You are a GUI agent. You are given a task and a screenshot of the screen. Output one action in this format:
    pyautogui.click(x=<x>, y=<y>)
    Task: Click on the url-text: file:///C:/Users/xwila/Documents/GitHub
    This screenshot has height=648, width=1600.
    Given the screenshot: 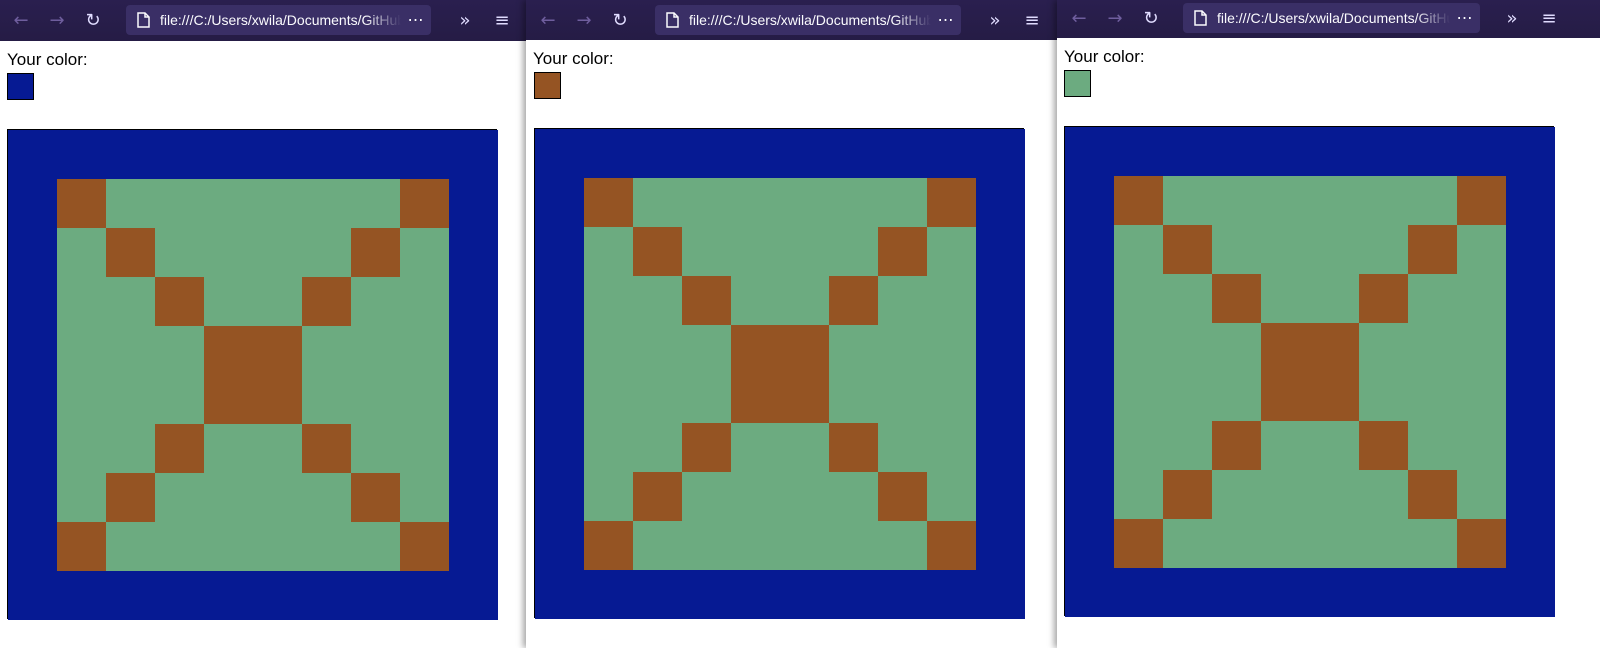 What is the action you would take?
    pyautogui.click(x=810, y=20)
    